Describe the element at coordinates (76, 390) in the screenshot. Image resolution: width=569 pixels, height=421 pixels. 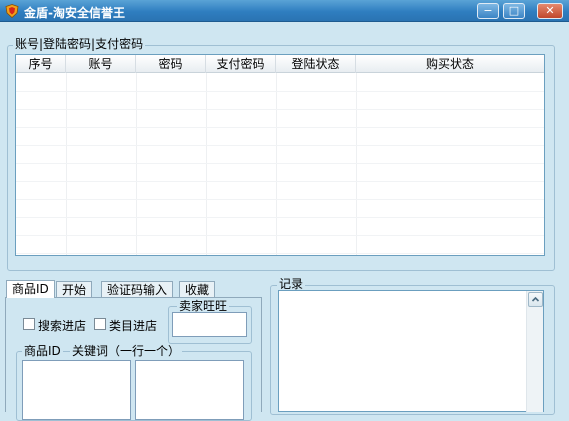
I see `product-id-textarea` at that location.